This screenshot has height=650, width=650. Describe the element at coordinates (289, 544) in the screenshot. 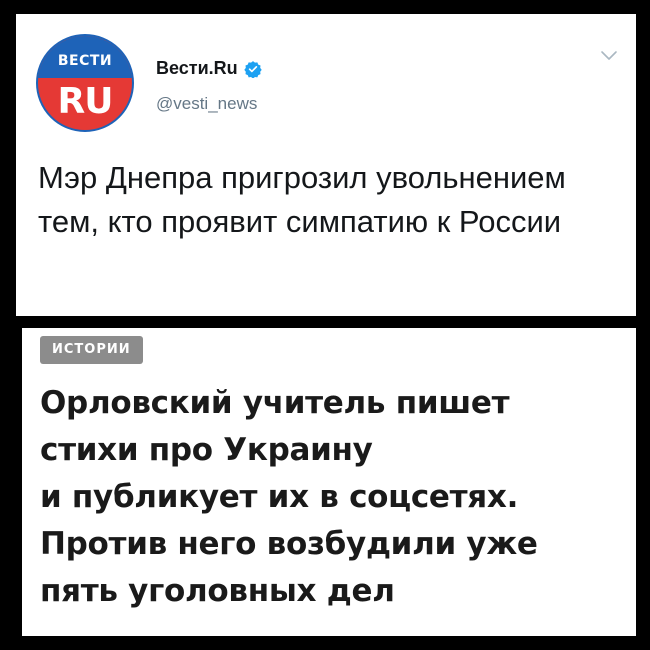

I see `headline-line: Против него возбудили уже` at that location.